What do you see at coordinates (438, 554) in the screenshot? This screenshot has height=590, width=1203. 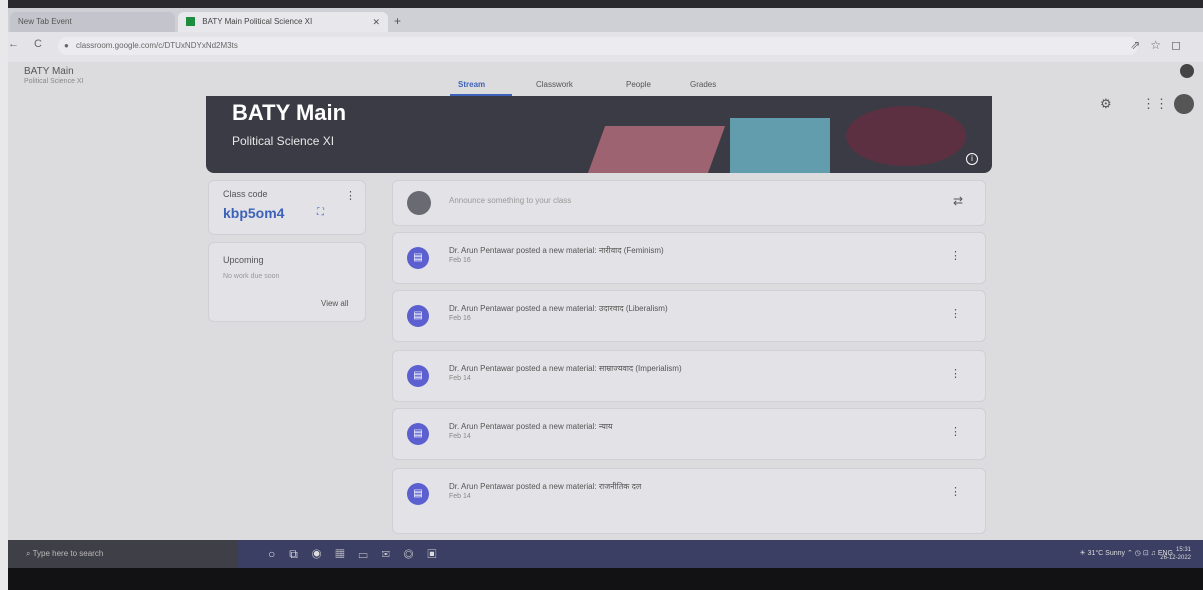 I see `excel-icon: ▣` at bounding box center [438, 554].